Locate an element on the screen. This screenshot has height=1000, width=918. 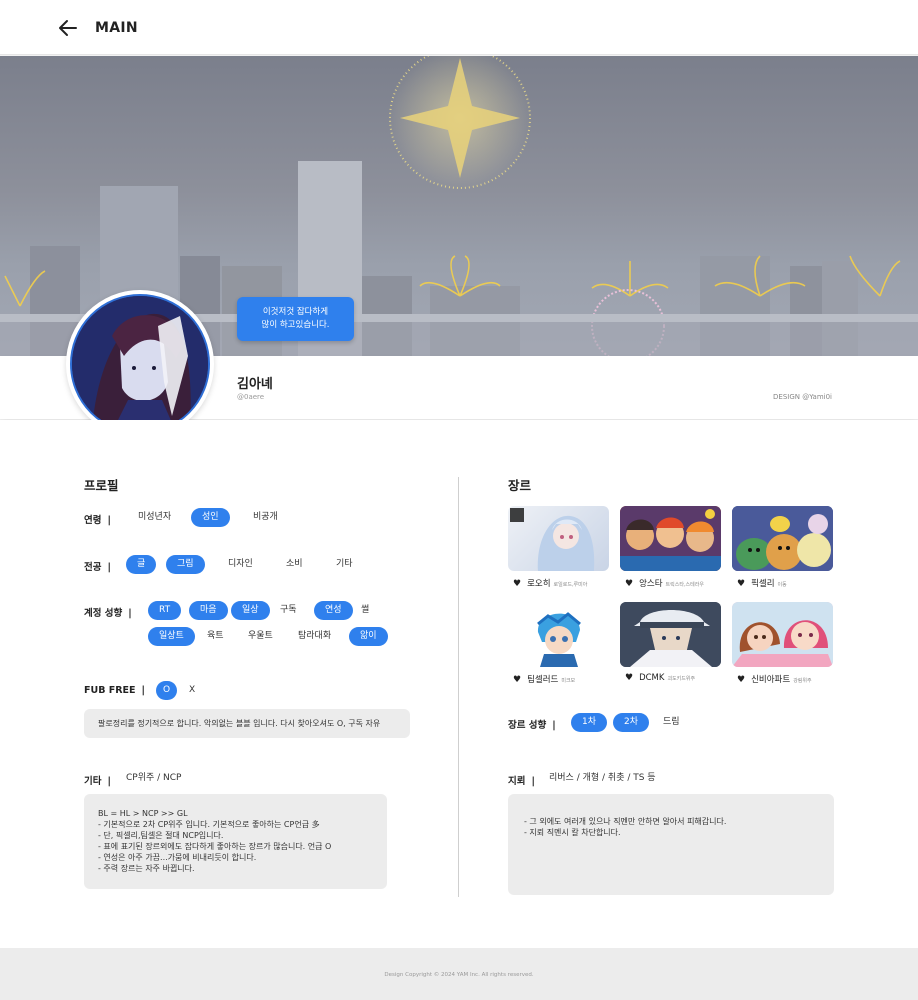
genre-label-6: ♥ 신비아파트 강림위주 is located at coordinates (774, 679).